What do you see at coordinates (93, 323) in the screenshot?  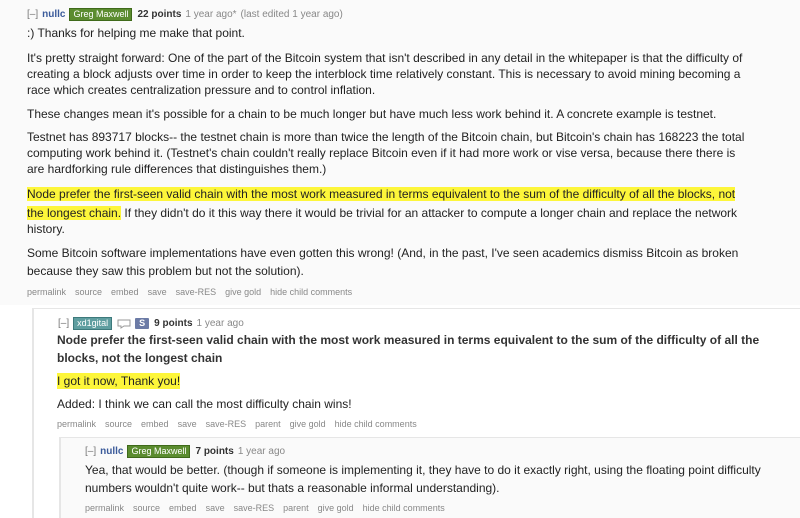 I see `author-link: xd1gital` at bounding box center [93, 323].